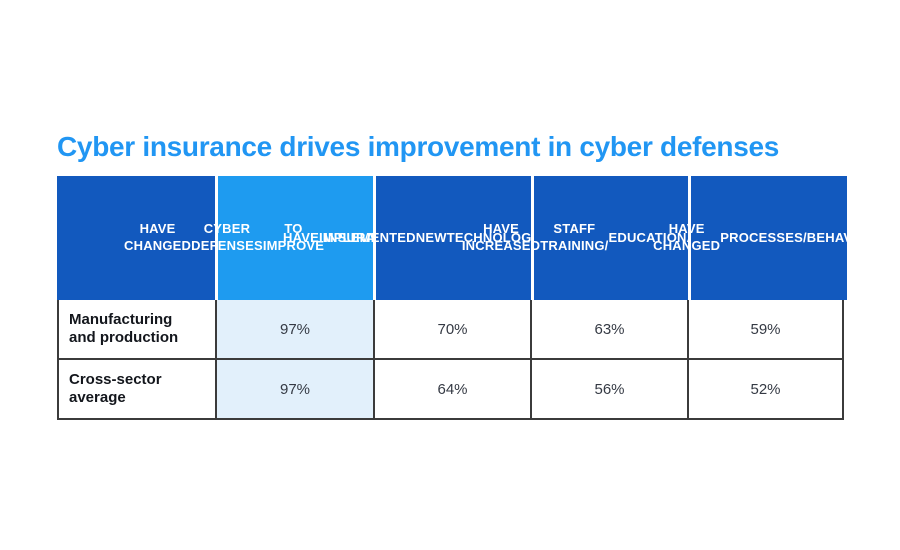  What do you see at coordinates (453, 389) in the screenshot?
I see `table-cell-value: 64%` at bounding box center [453, 389].